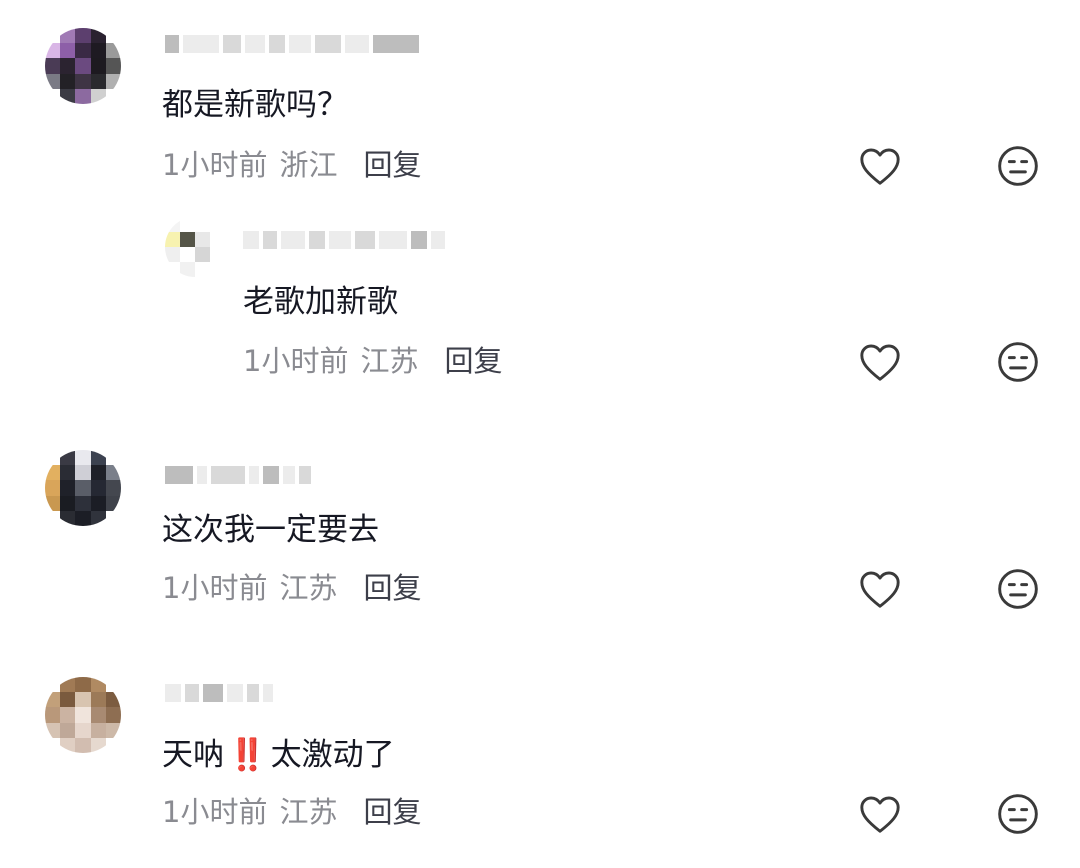 This screenshot has width=1080, height=868. I want to click on comment-location: 浙江, so click(308, 165).